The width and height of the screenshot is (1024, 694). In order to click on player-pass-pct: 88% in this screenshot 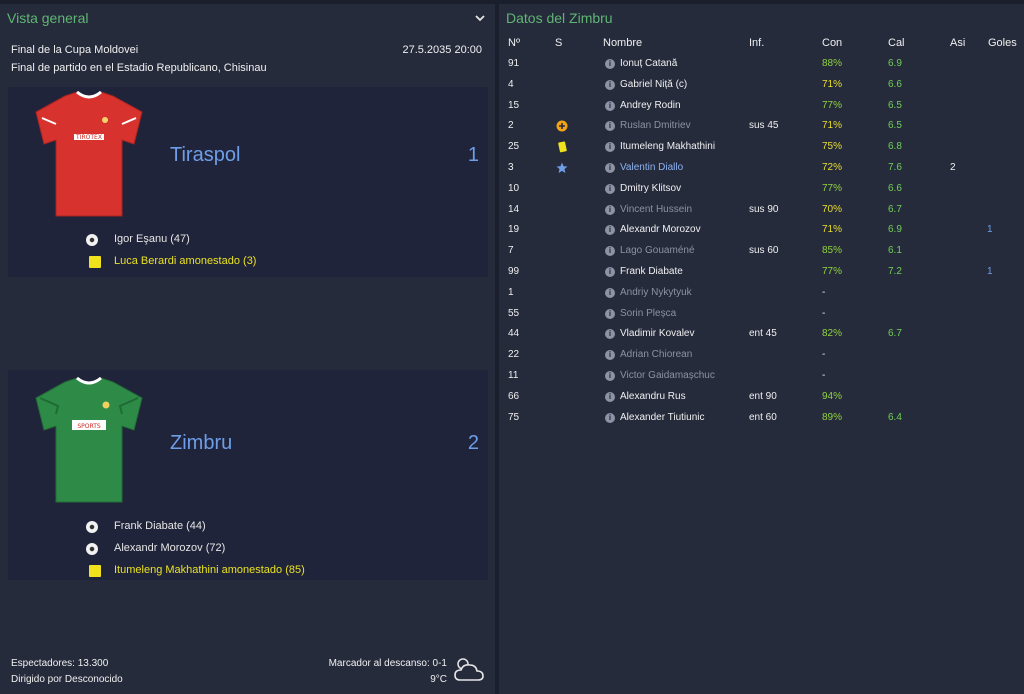, I will do `click(832, 63)`.